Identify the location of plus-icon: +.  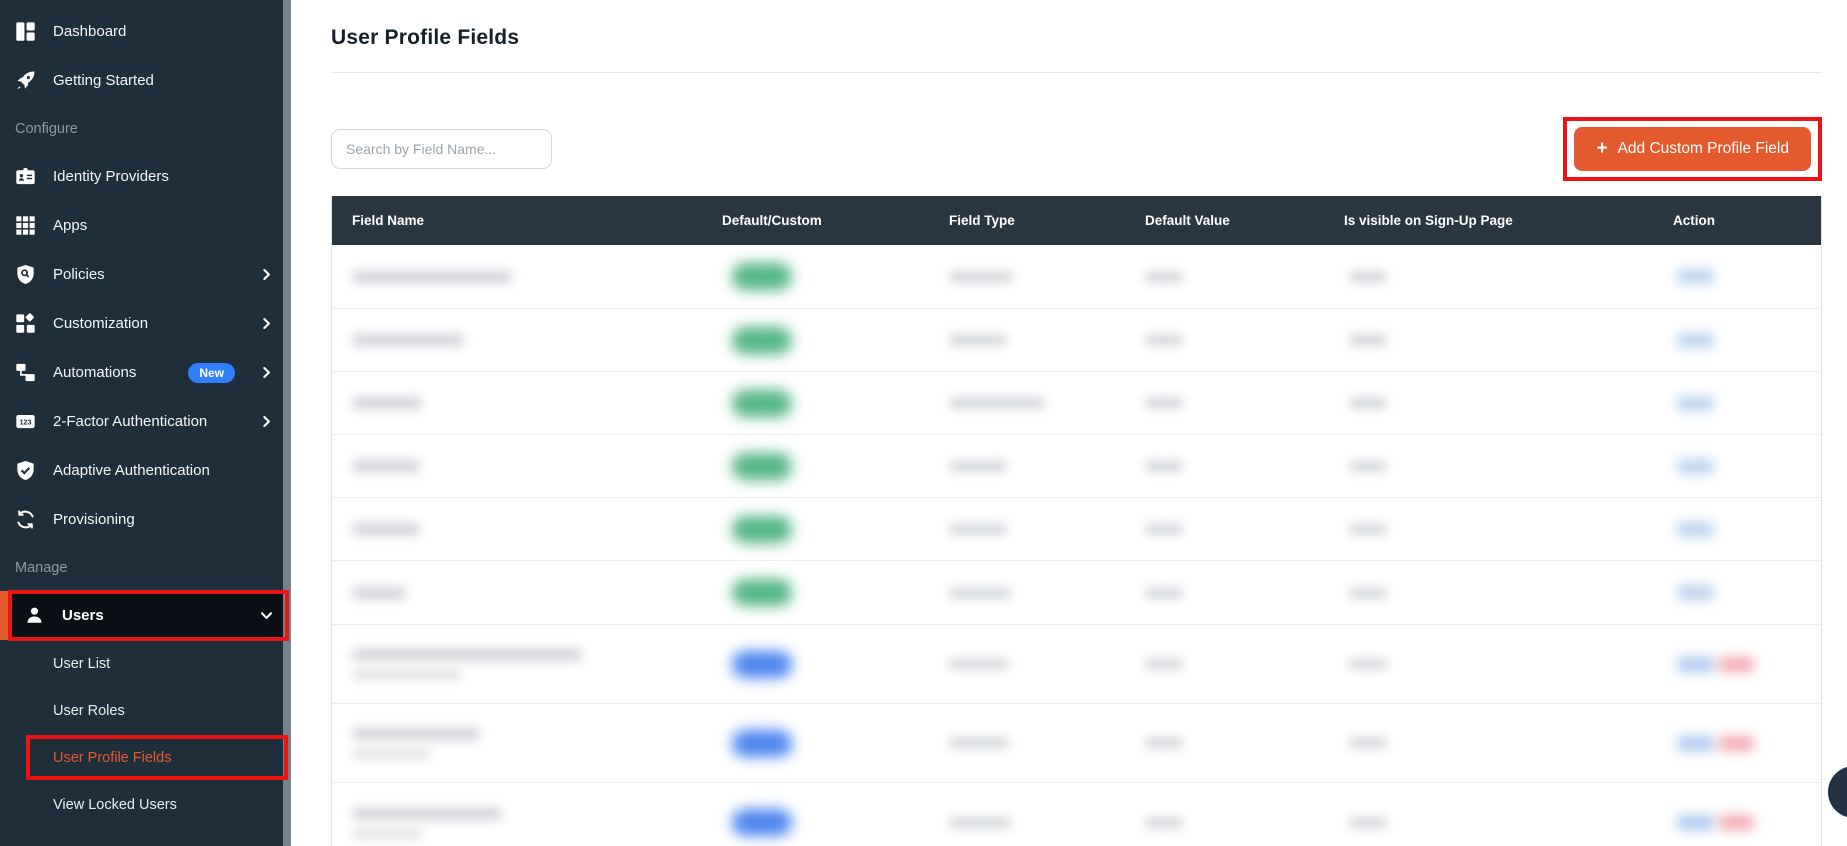
(1602, 148).